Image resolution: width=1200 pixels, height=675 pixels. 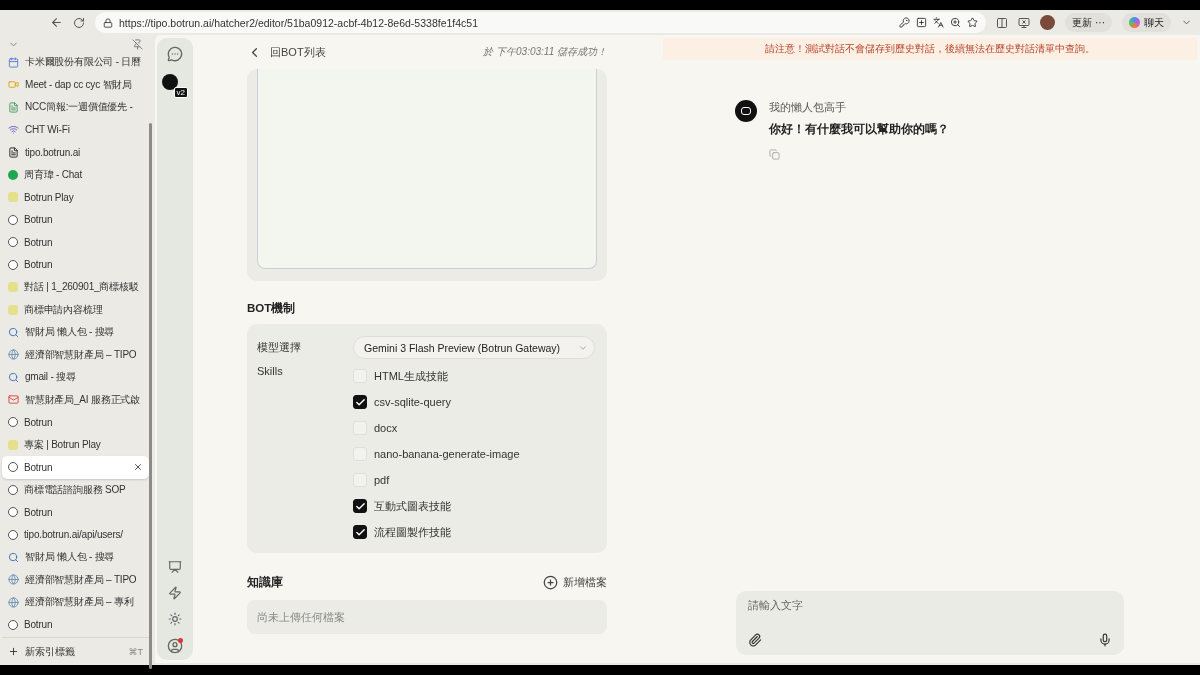 What do you see at coordinates (1024, 22) in the screenshot?
I see `screen-icon` at bounding box center [1024, 22].